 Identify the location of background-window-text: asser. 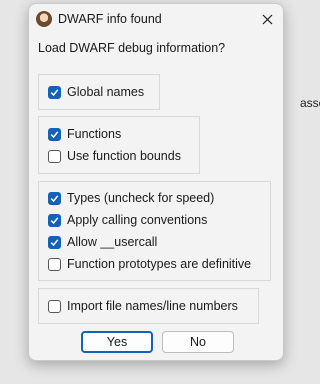
(310, 103).